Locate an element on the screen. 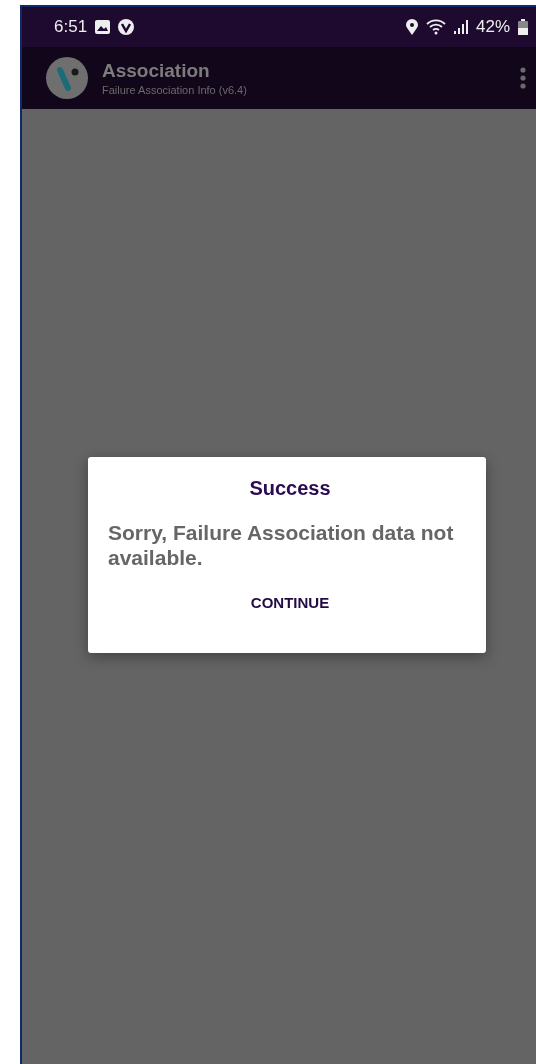 The image size is (536, 1064). dialog-message: Sorry, Failure Association data not available. is located at coordinates (281, 545).